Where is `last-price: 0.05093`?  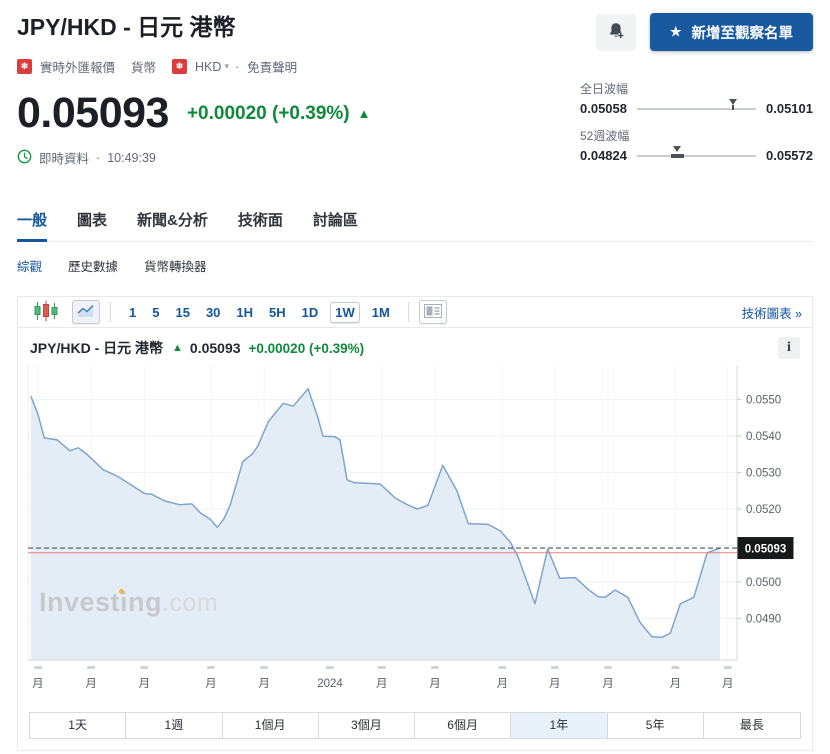
last-price: 0.05093 is located at coordinates (93, 113).